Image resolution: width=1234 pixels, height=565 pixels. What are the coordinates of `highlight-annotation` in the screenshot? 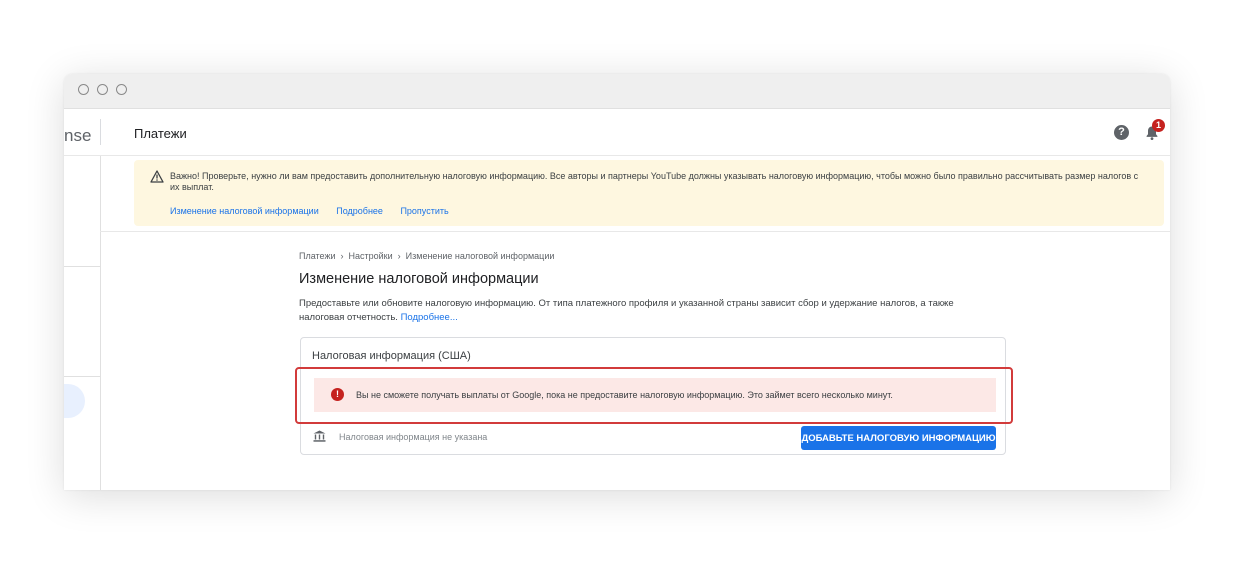 It's located at (654, 395).